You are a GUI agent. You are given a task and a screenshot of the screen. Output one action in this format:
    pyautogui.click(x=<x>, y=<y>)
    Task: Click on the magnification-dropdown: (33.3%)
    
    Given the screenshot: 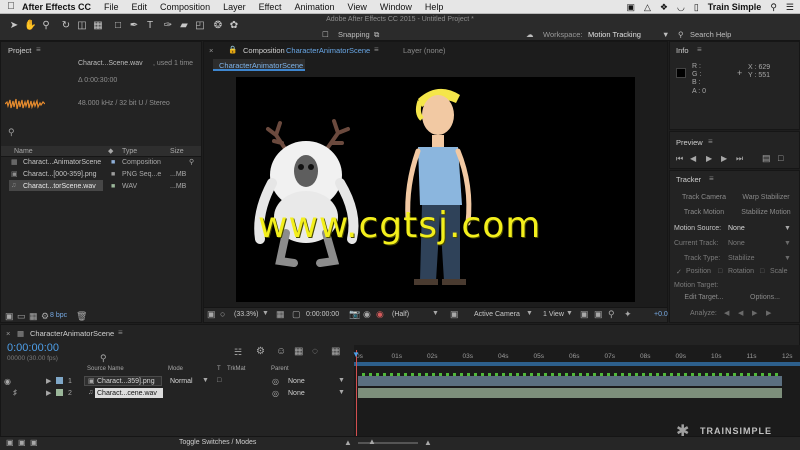 What is the action you would take?
    pyautogui.click(x=246, y=314)
    